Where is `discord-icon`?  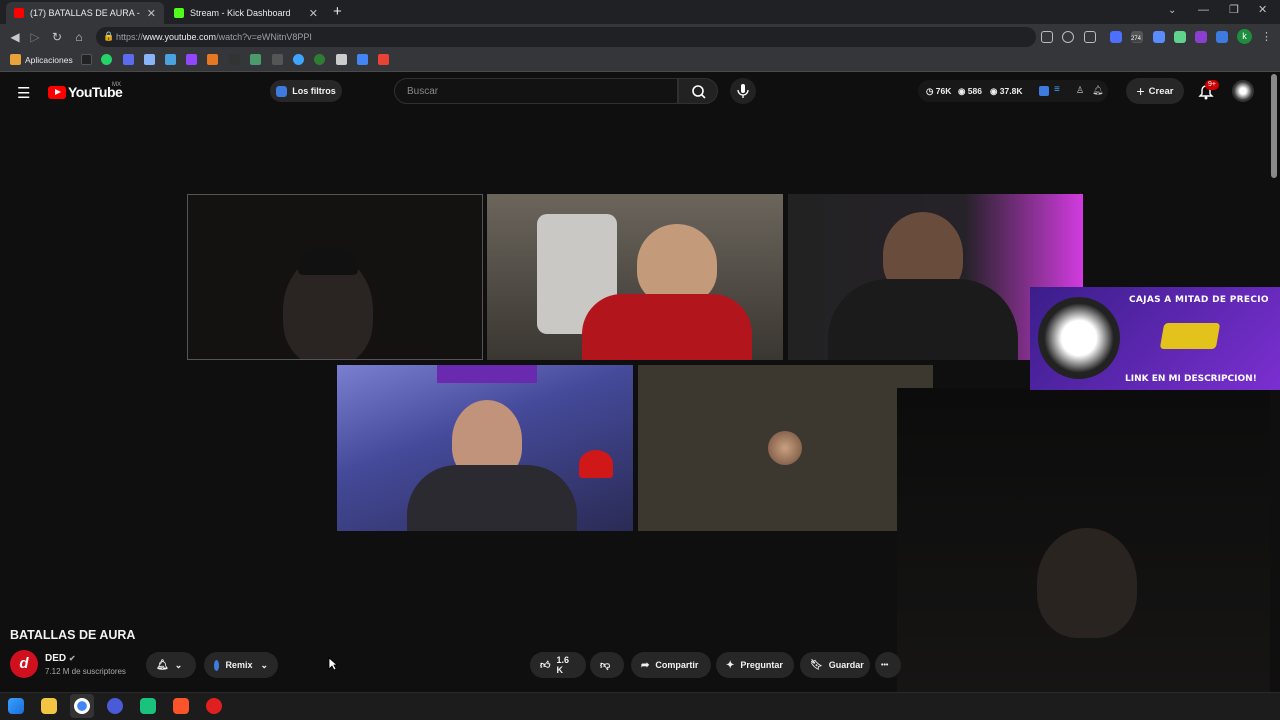
discord-icon is located at coordinates (115, 706).